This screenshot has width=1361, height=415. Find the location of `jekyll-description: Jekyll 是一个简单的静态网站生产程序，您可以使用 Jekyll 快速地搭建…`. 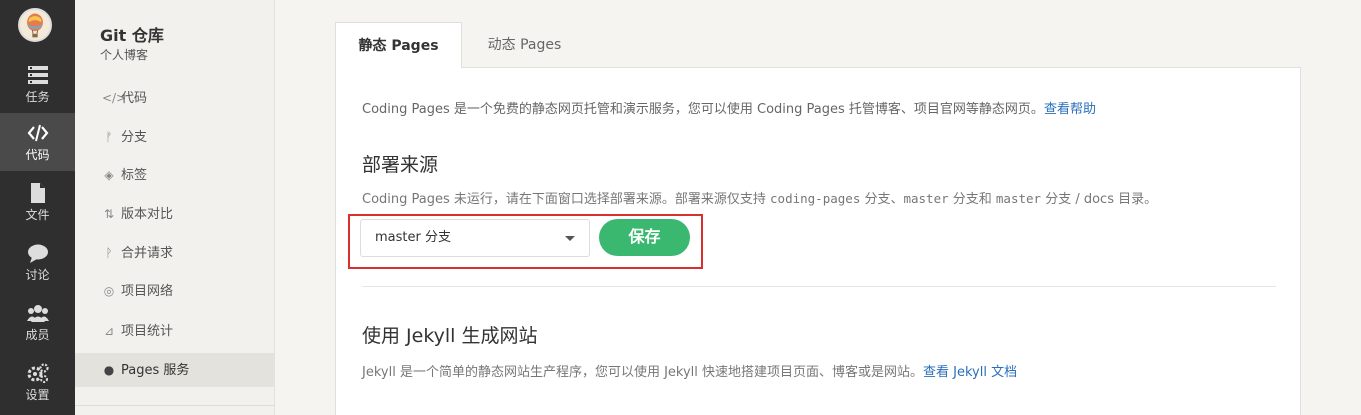

jekyll-description: Jekyll 是一个简单的静态网站生产程序，您可以使用 Jekyll 快速地搭建… is located at coordinates (689, 370).